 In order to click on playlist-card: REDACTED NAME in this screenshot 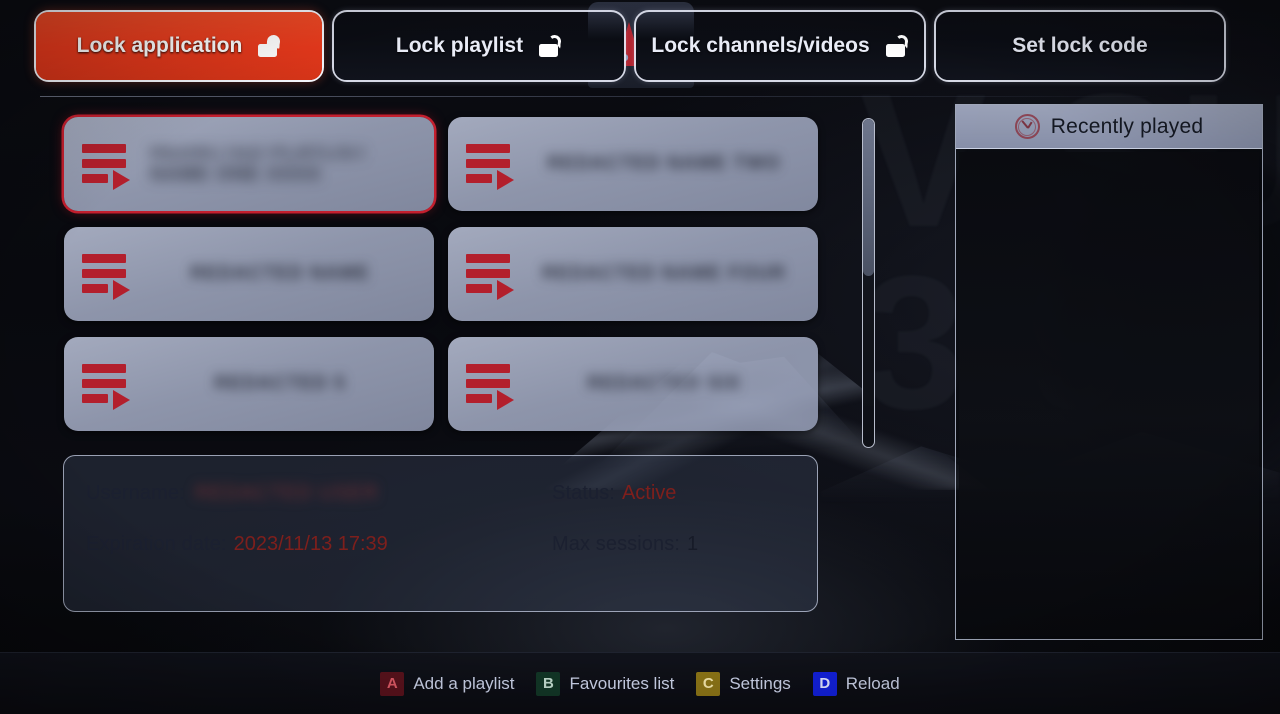, I will do `click(249, 274)`.